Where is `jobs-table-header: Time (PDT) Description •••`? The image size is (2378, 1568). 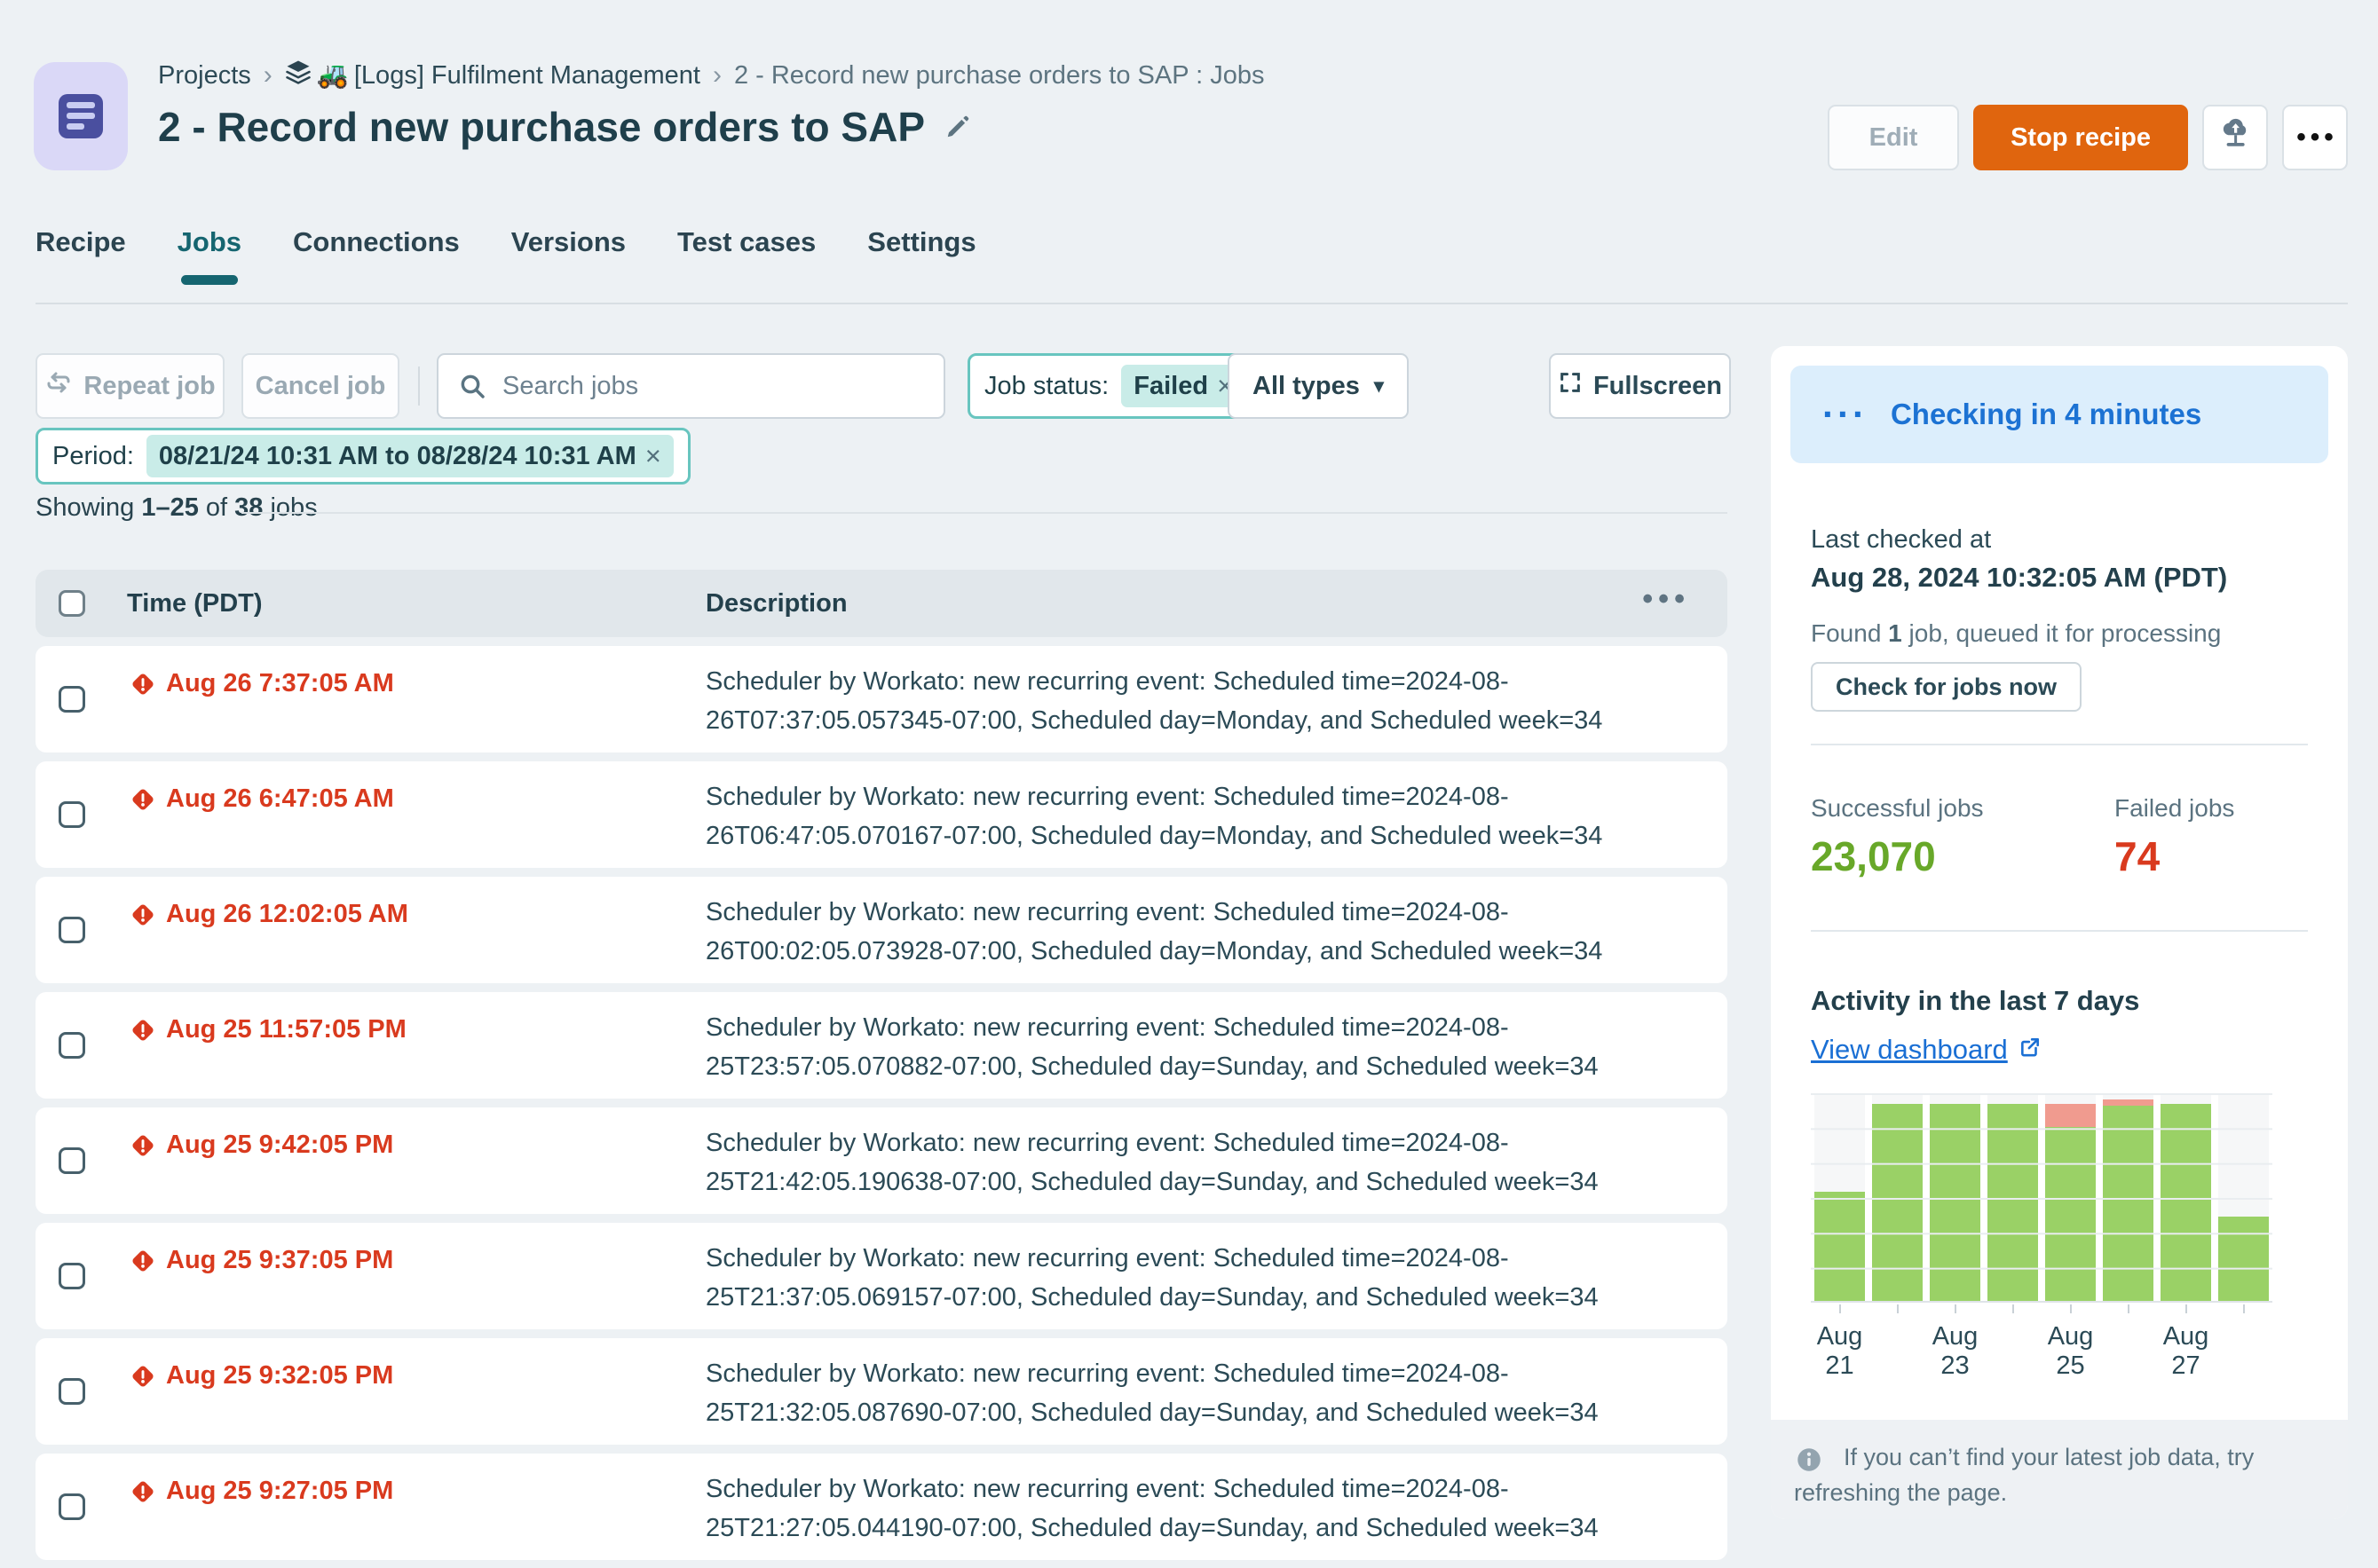
jobs-table-header: Time (PDT) Description ••• is located at coordinates (882, 604).